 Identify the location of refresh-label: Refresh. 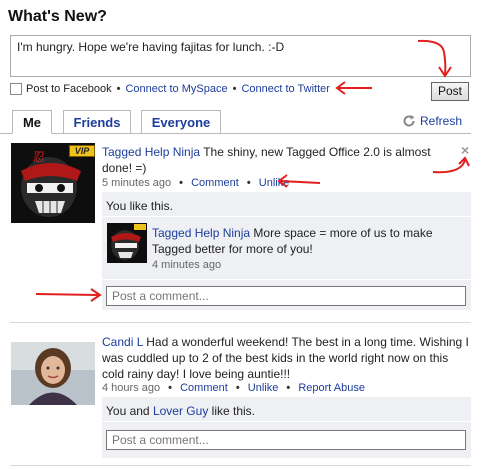
(441, 121).